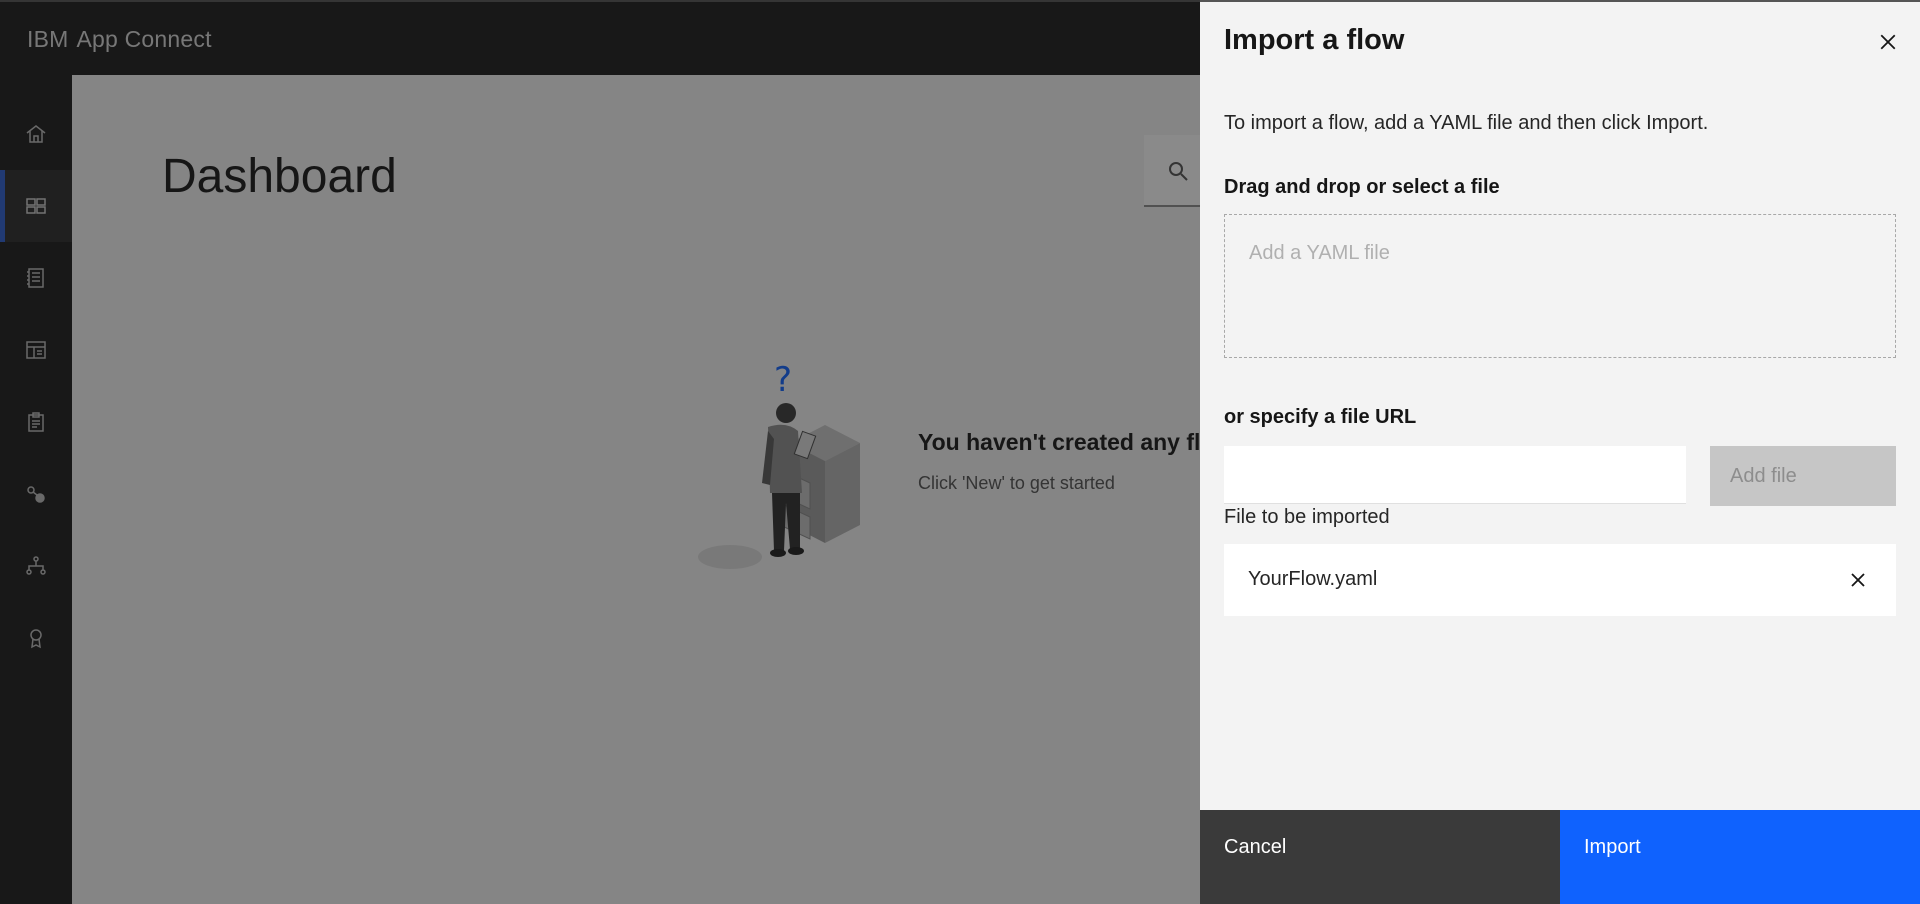 The height and width of the screenshot is (904, 1920). I want to click on selected-file-name: YourFlow.yaml, so click(1313, 579).